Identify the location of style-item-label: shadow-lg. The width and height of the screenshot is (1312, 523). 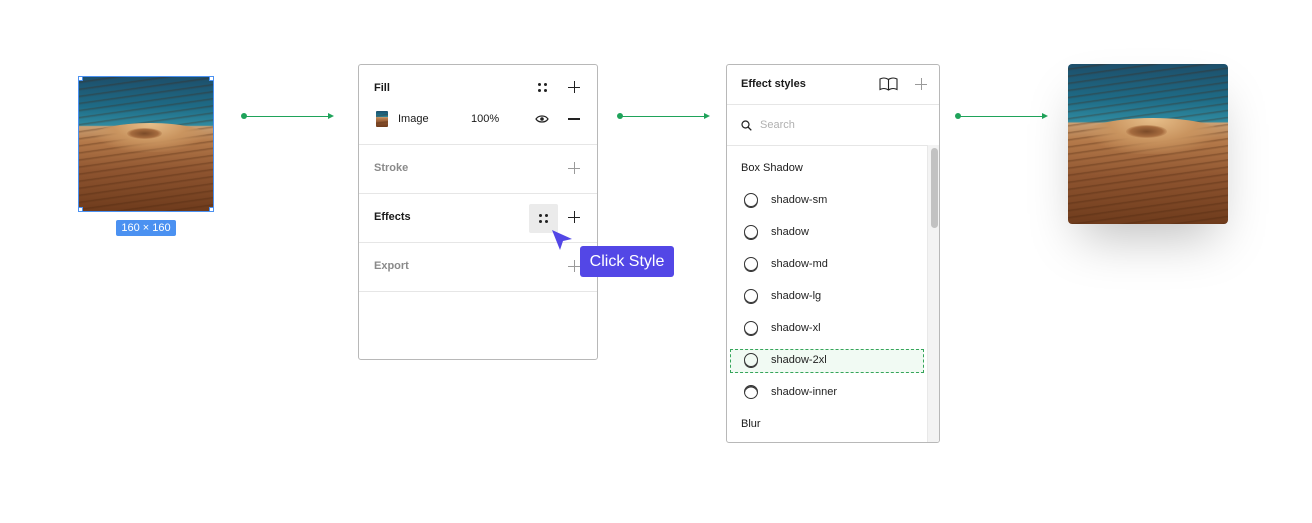
(796, 296).